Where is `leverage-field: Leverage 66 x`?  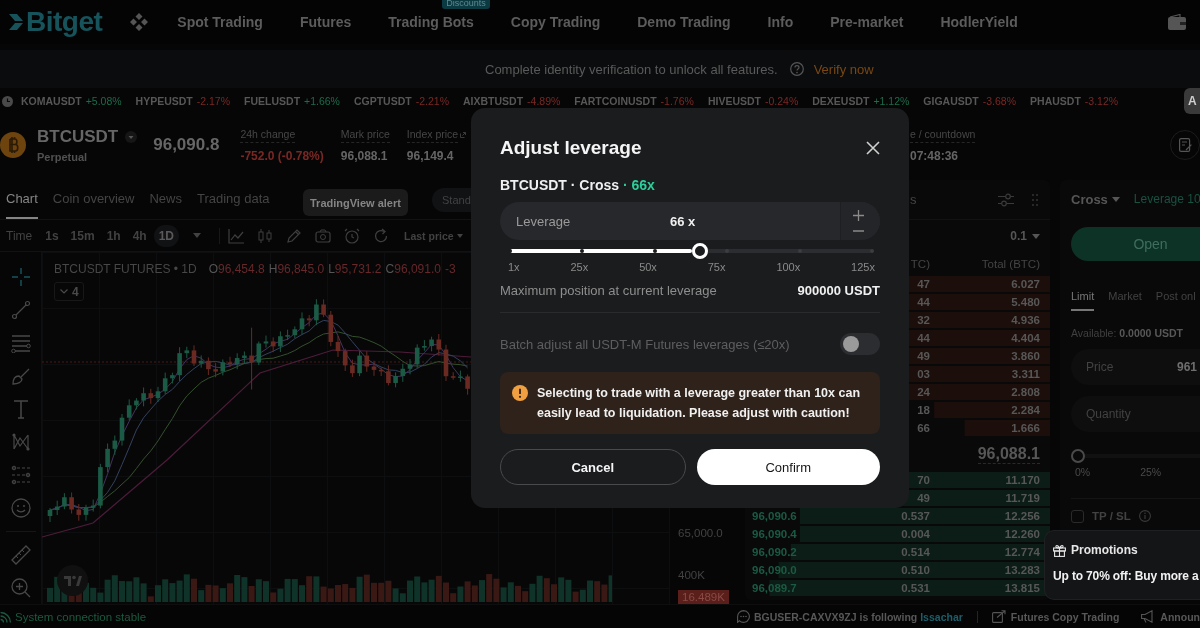
leverage-field: Leverage 66 x is located at coordinates (690, 221).